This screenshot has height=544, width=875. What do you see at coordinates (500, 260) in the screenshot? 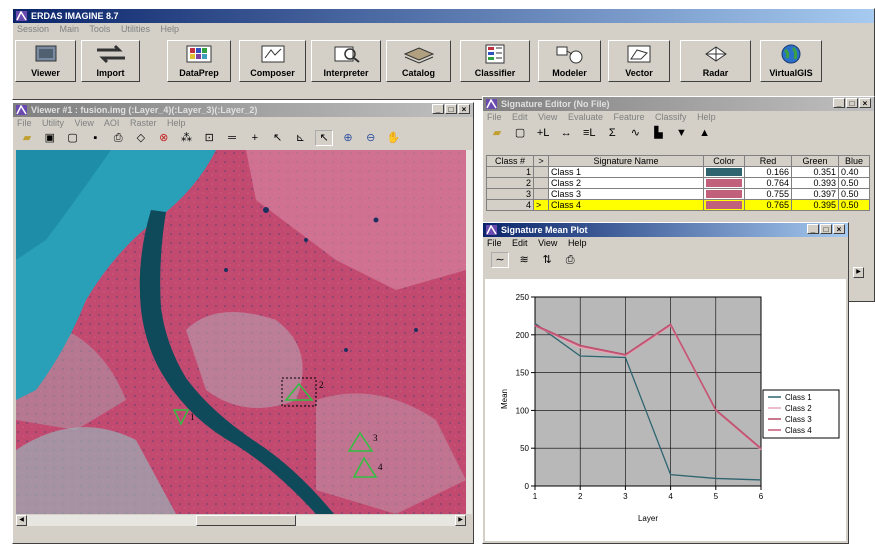
I see `line-plot-icon: ∼` at bounding box center [500, 260].